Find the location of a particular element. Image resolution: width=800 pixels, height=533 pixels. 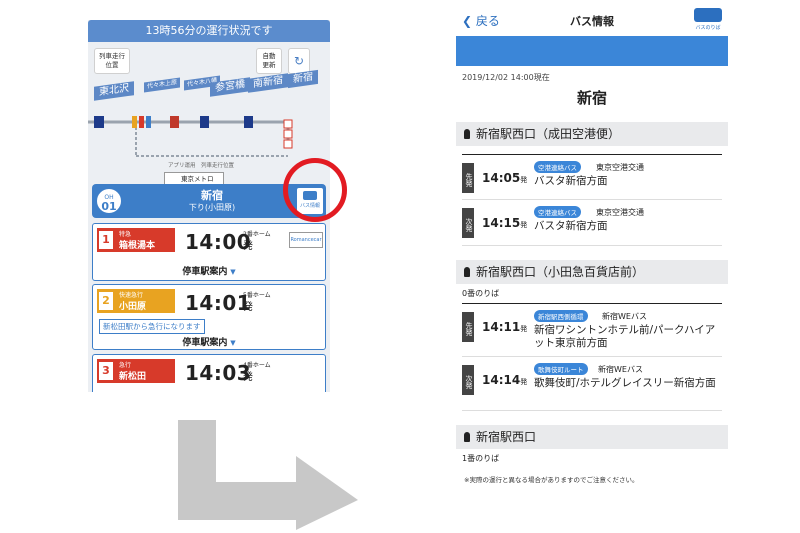

bus-time: 14:05 is located at coordinates (501, 178).